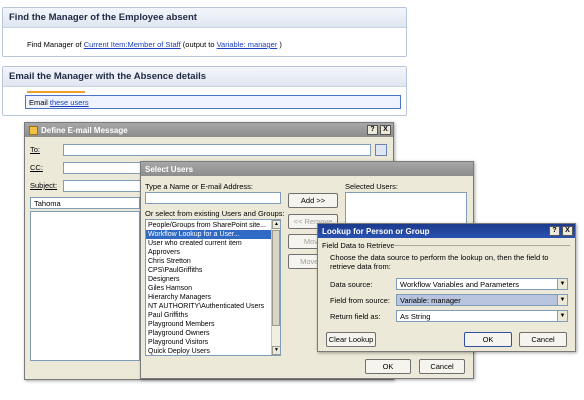 This screenshot has width=584, height=400. Describe the element at coordinates (35, 149) in the screenshot. I see `to-label: To:` at that location.